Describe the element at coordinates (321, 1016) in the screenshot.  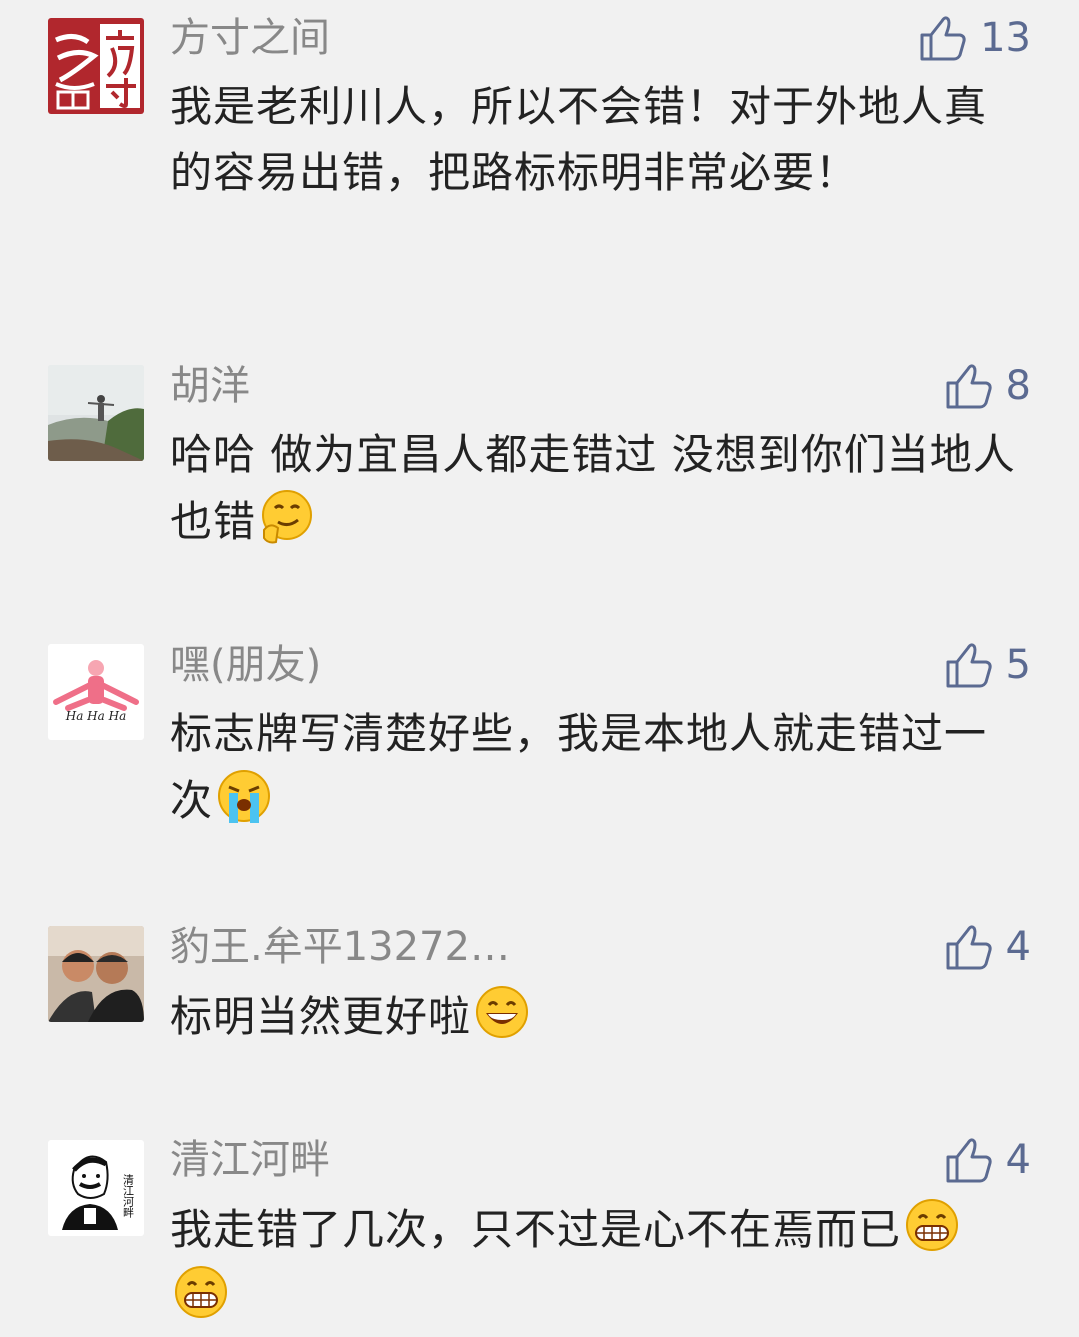
I see `comment-text: 标明当然更好啦` at that location.